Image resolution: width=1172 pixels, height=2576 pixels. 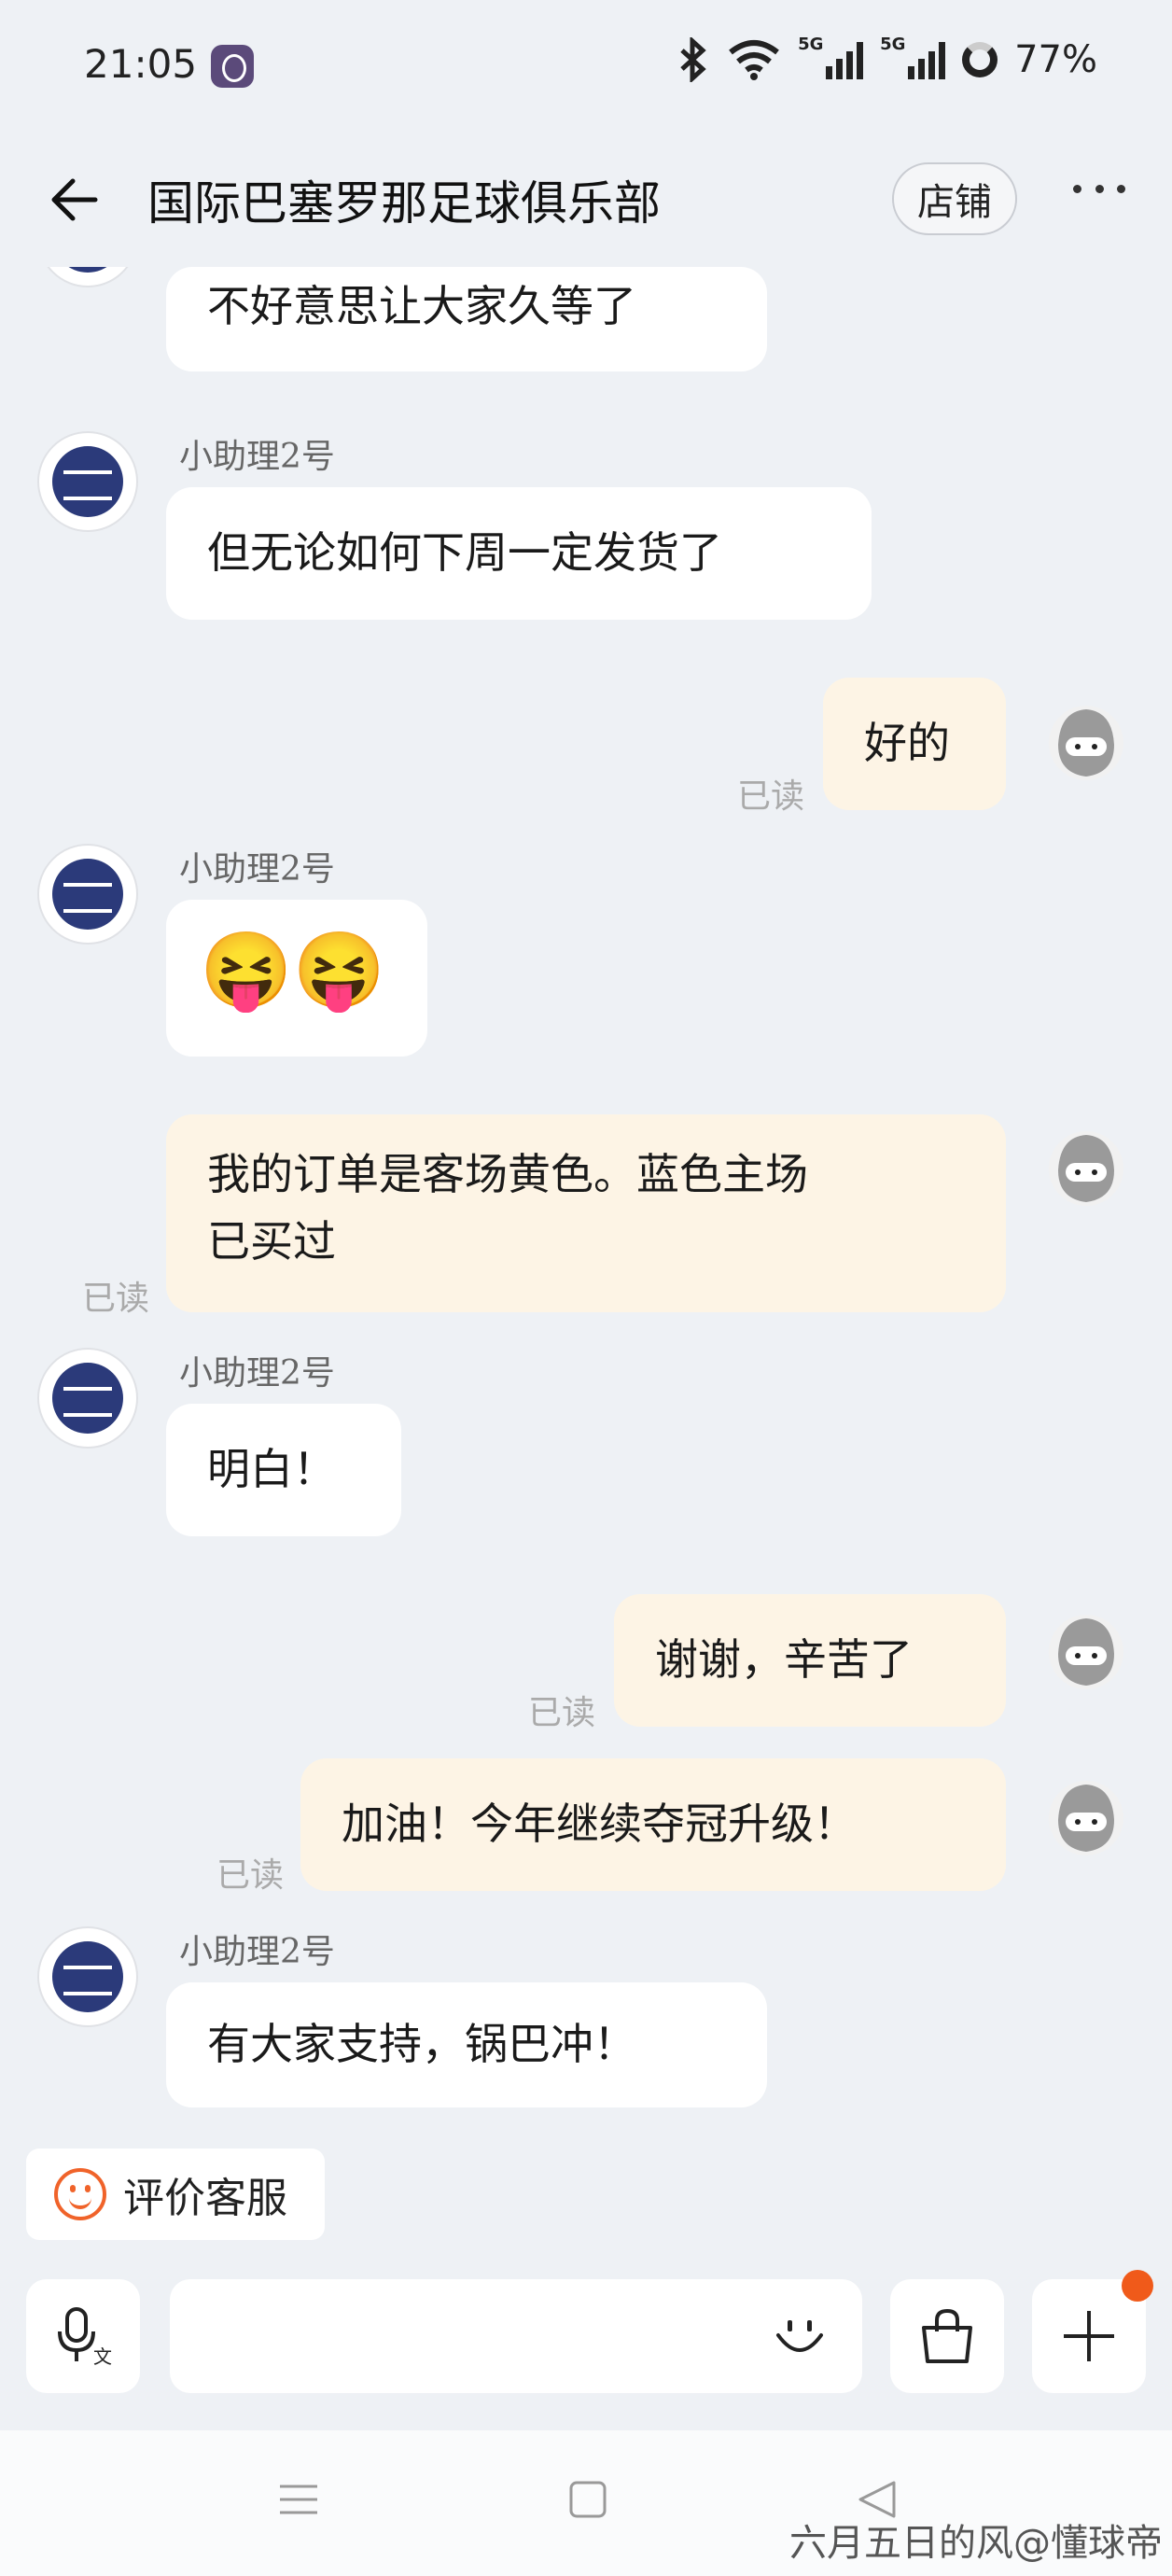 I want to click on message-bubble: 好的, so click(x=914, y=744).